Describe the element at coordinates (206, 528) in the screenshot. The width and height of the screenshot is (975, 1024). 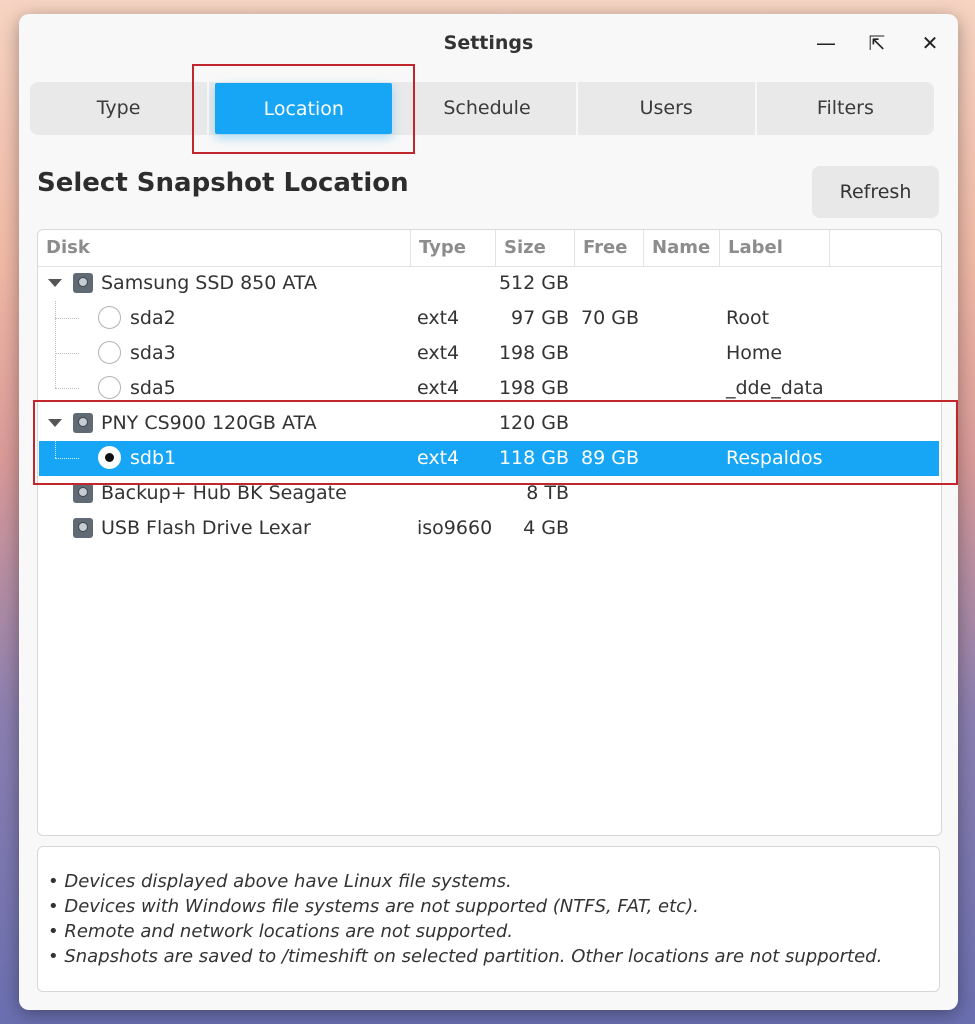
I see `disk-name: USB Flash Drive Lexar` at that location.